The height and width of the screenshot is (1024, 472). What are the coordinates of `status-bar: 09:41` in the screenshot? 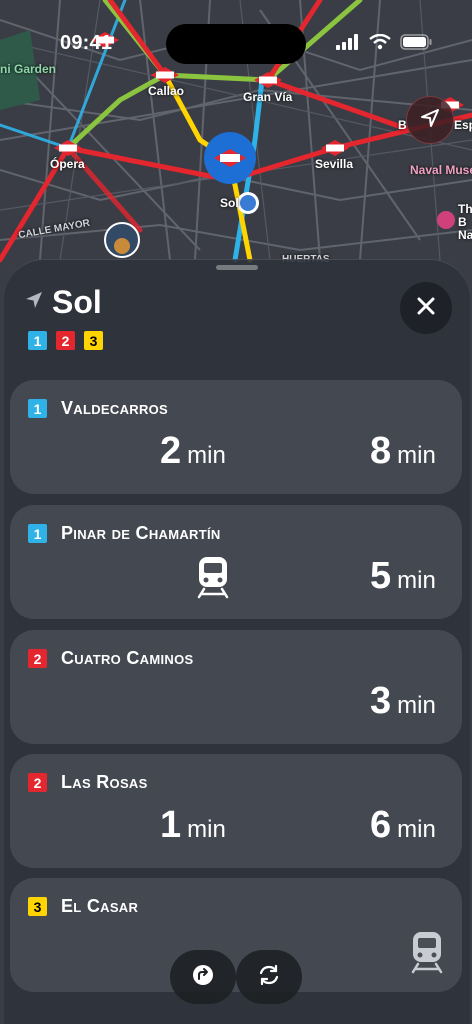 It's located at (236, 40).